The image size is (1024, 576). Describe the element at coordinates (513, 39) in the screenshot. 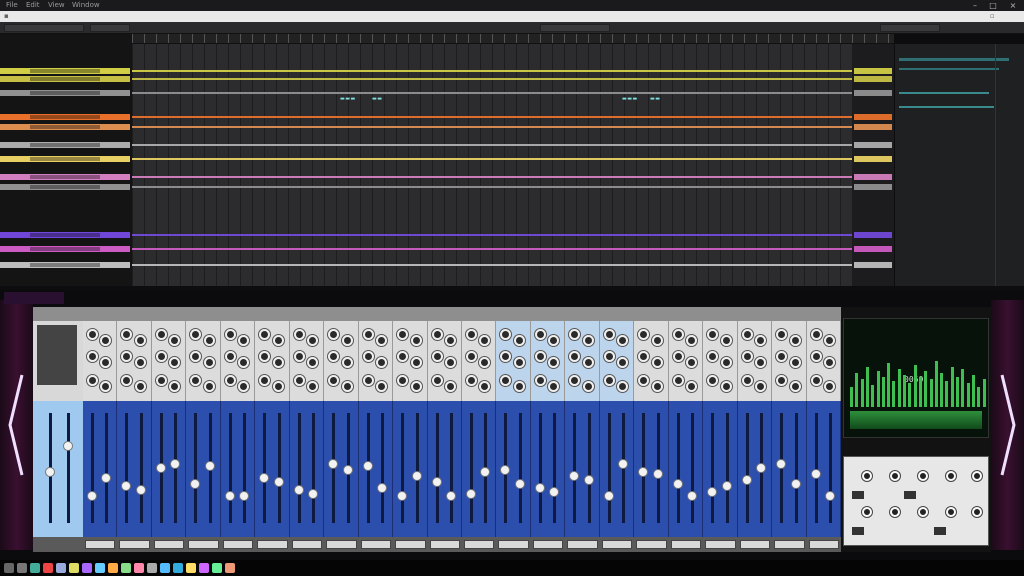

I see `timeline-ruler` at that location.